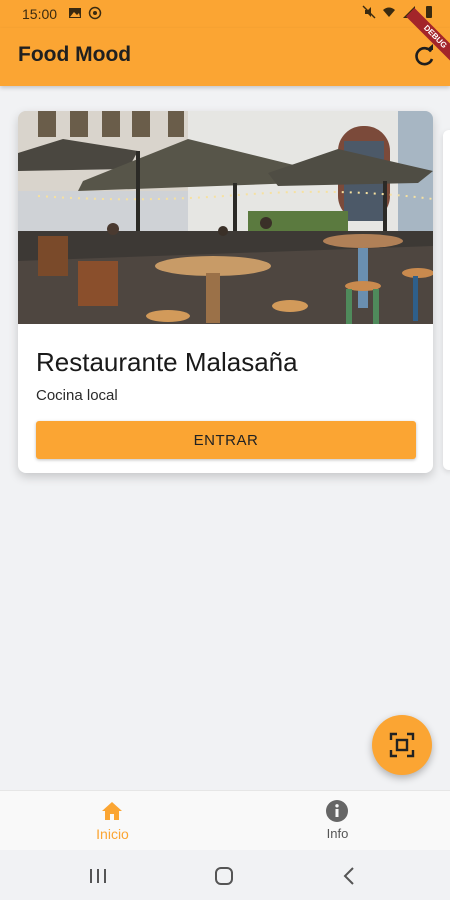  Describe the element at coordinates (112, 834) in the screenshot. I see `nav-label-inicio: Inicio` at that location.